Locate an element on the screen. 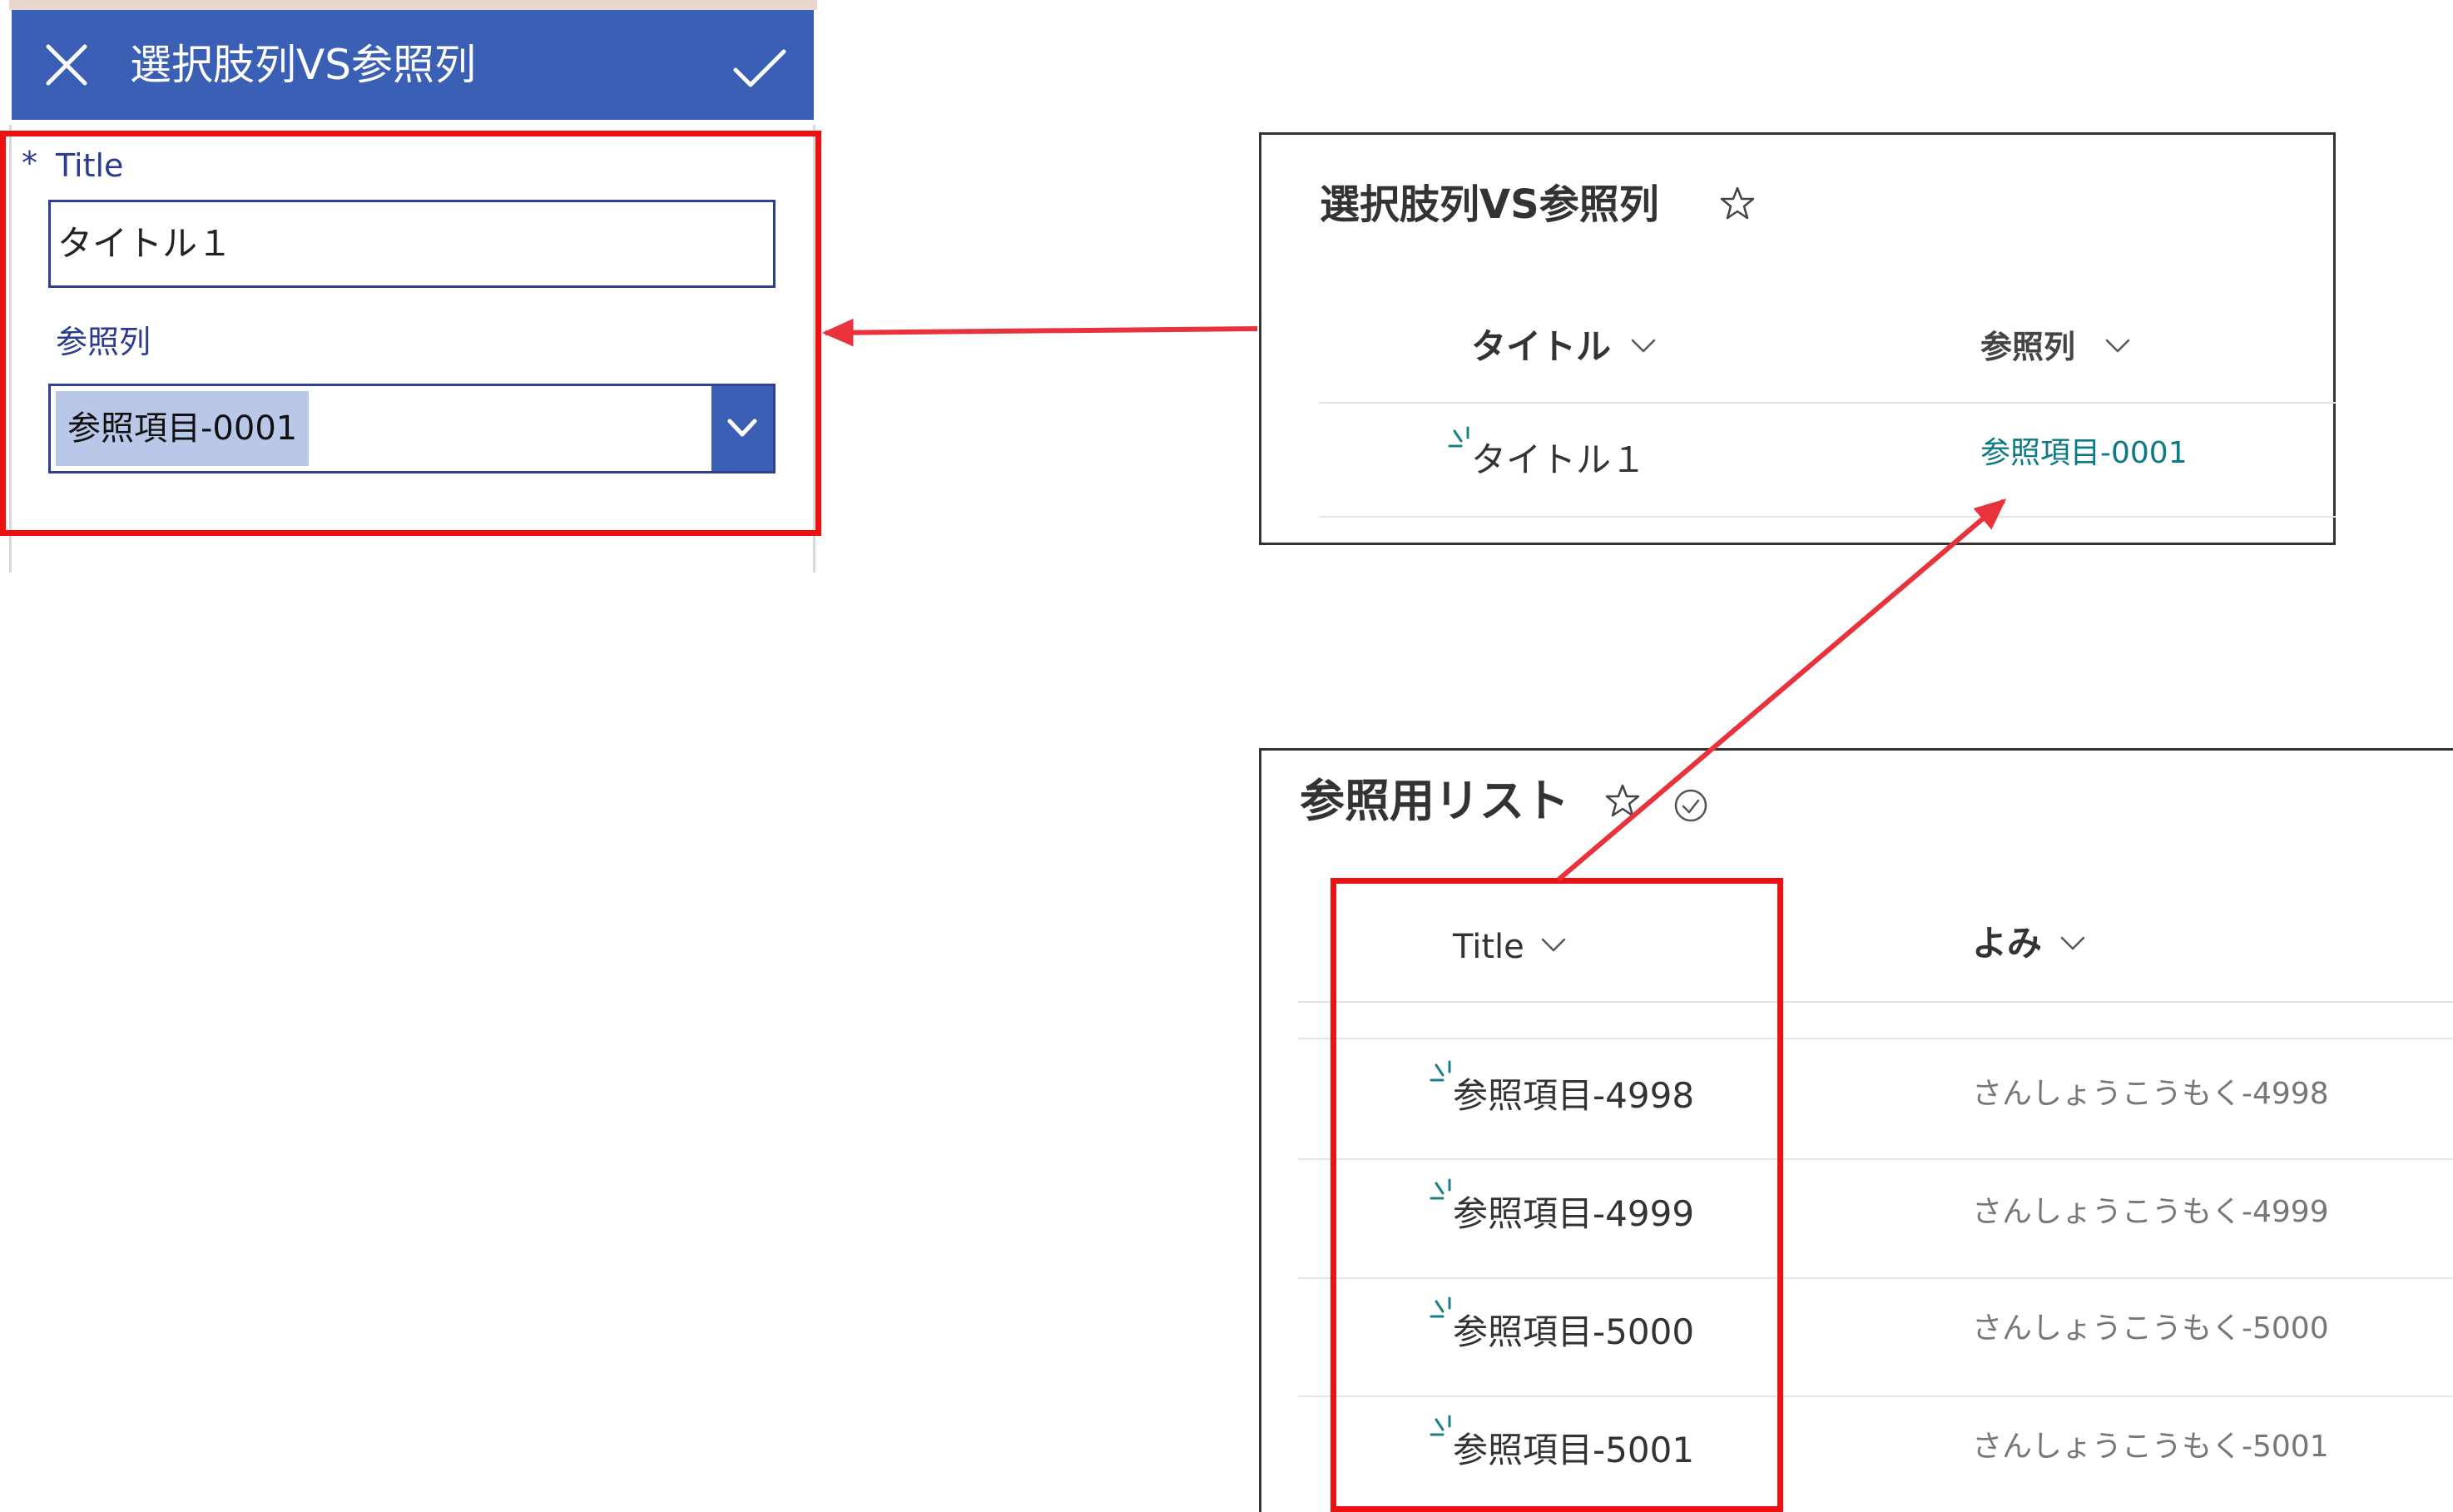 The width and height of the screenshot is (2453, 1512). check-circle-icon is located at coordinates (1690, 805).